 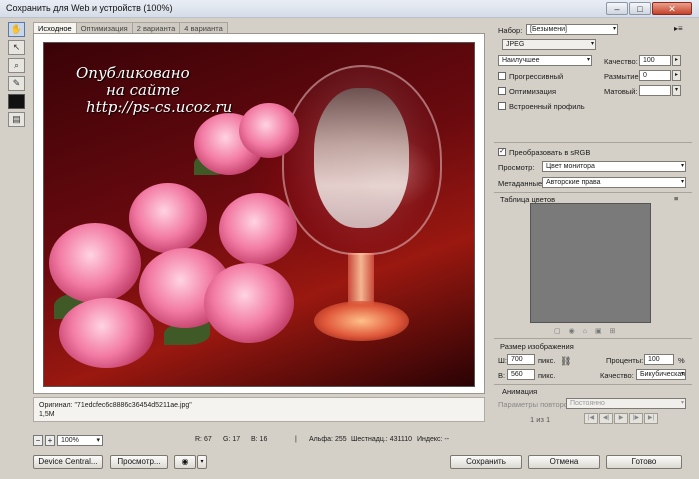 I want to click on previous-frame-button: ◀|, so click(x=606, y=418).